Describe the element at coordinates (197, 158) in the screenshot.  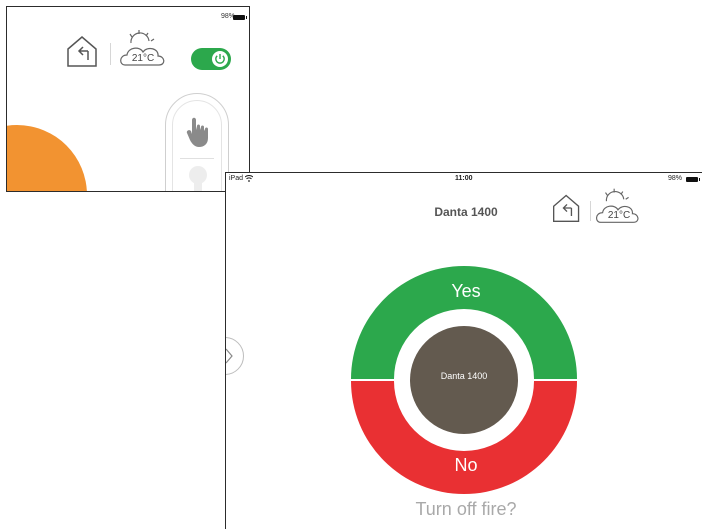
I see `separator` at that location.